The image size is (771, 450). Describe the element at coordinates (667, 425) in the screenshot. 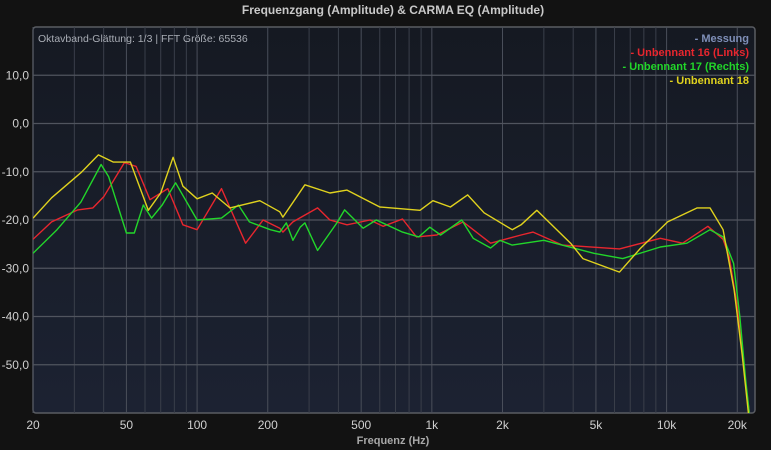

I see `x-tick-label: 10k` at that location.